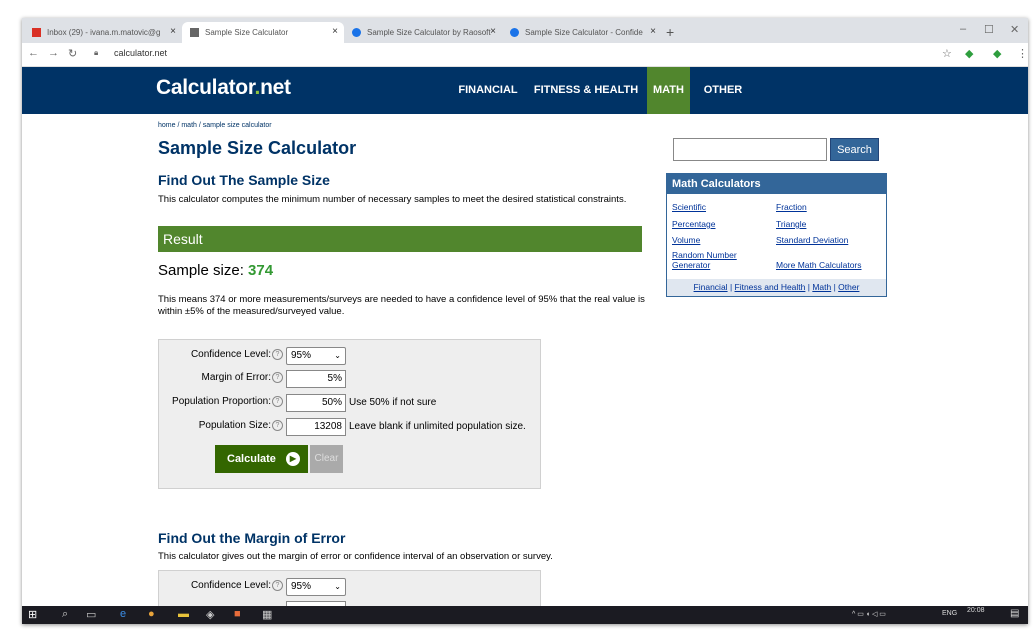 The image size is (1033, 639). I want to click on link-triangle: Triangle, so click(791, 224).